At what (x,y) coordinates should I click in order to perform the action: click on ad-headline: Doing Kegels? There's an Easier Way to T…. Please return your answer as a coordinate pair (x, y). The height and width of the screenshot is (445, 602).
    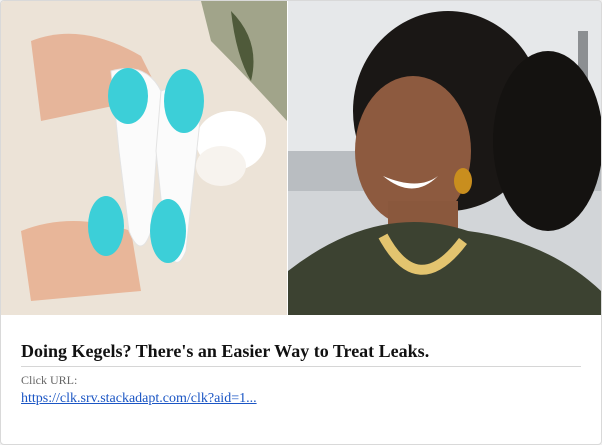
    Looking at the image, I should click on (301, 354).